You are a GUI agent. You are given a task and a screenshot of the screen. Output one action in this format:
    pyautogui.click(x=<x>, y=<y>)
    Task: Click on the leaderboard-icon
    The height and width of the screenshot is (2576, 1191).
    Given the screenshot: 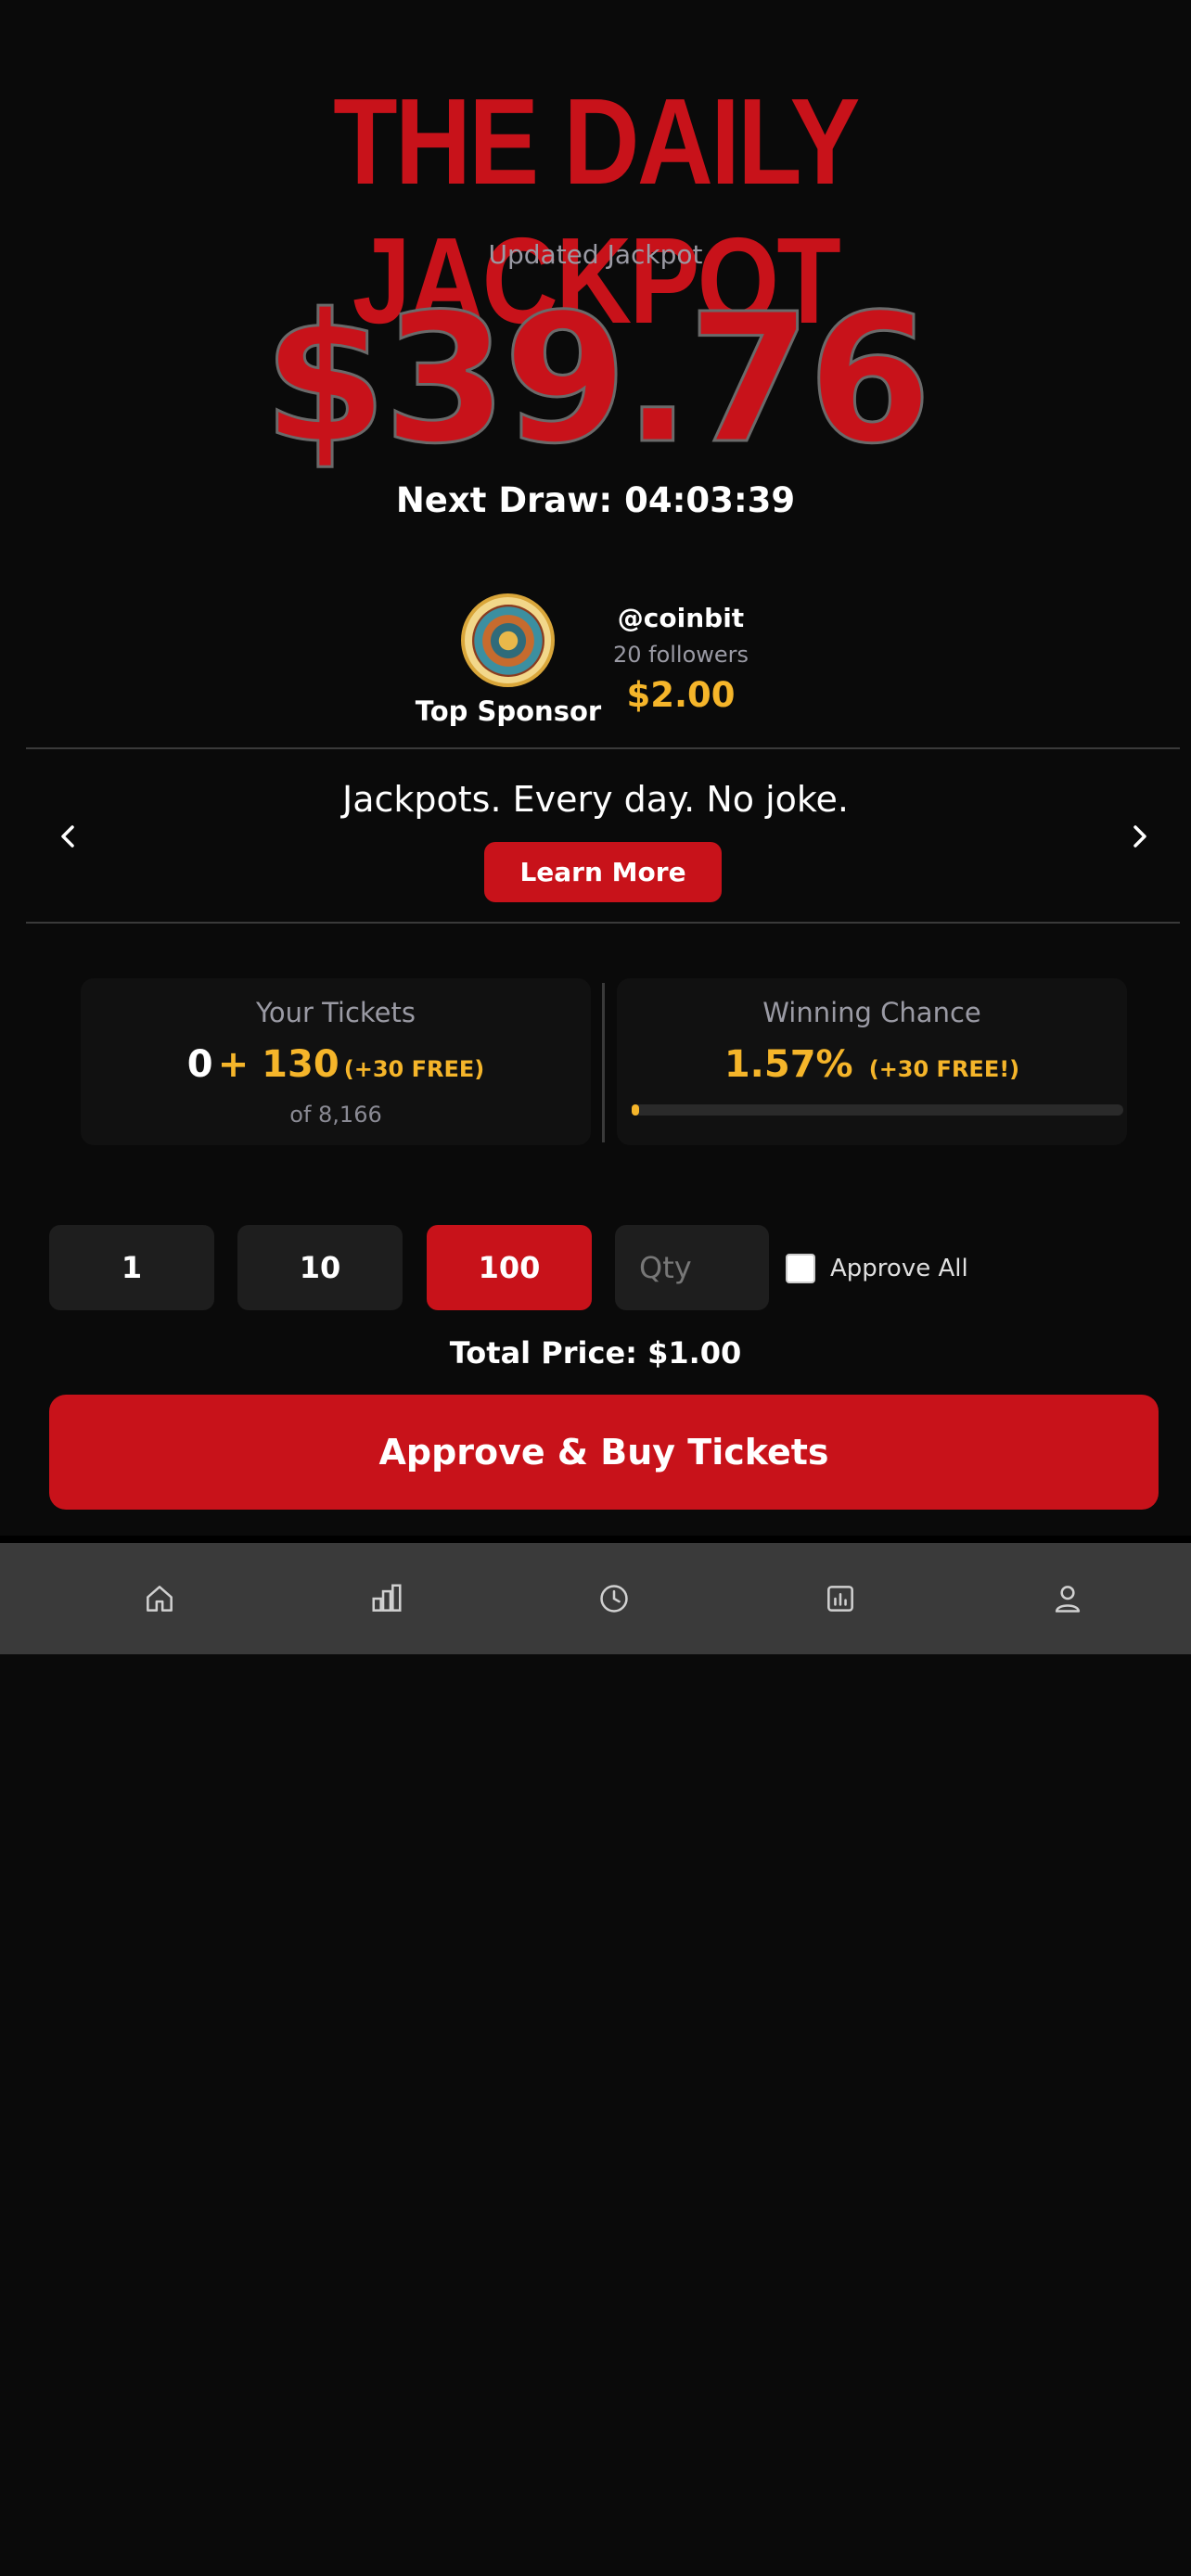 What is the action you would take?
    pyautogui.click(x=387, y=1599)
    